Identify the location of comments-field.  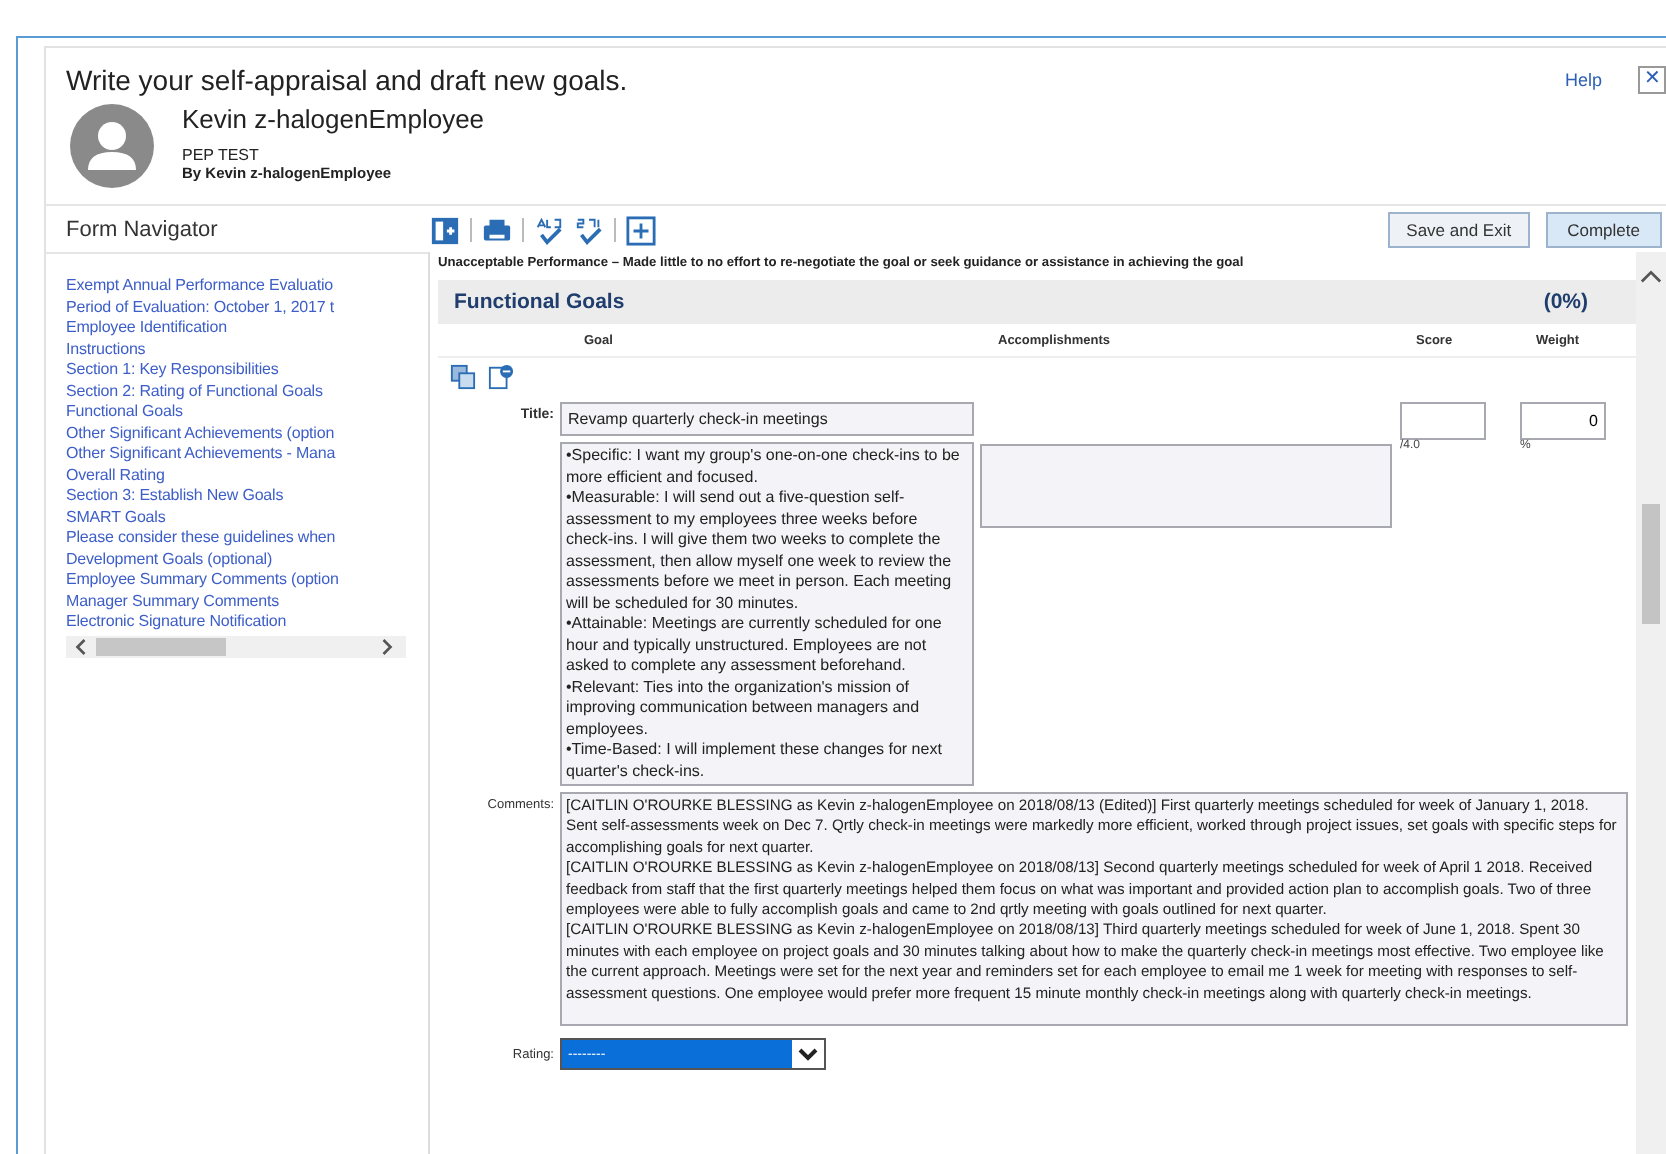
(1094, 909).